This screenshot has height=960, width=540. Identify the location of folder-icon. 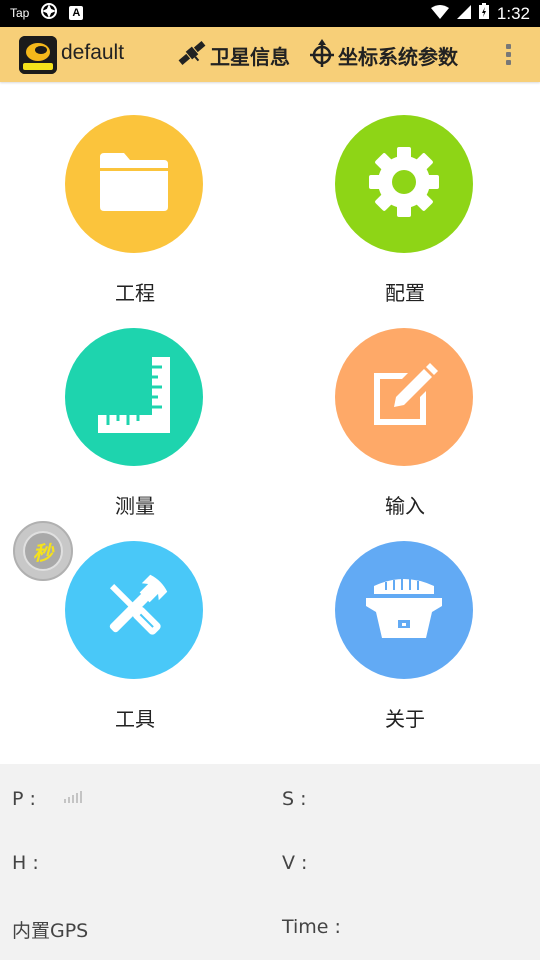
(134, 184).